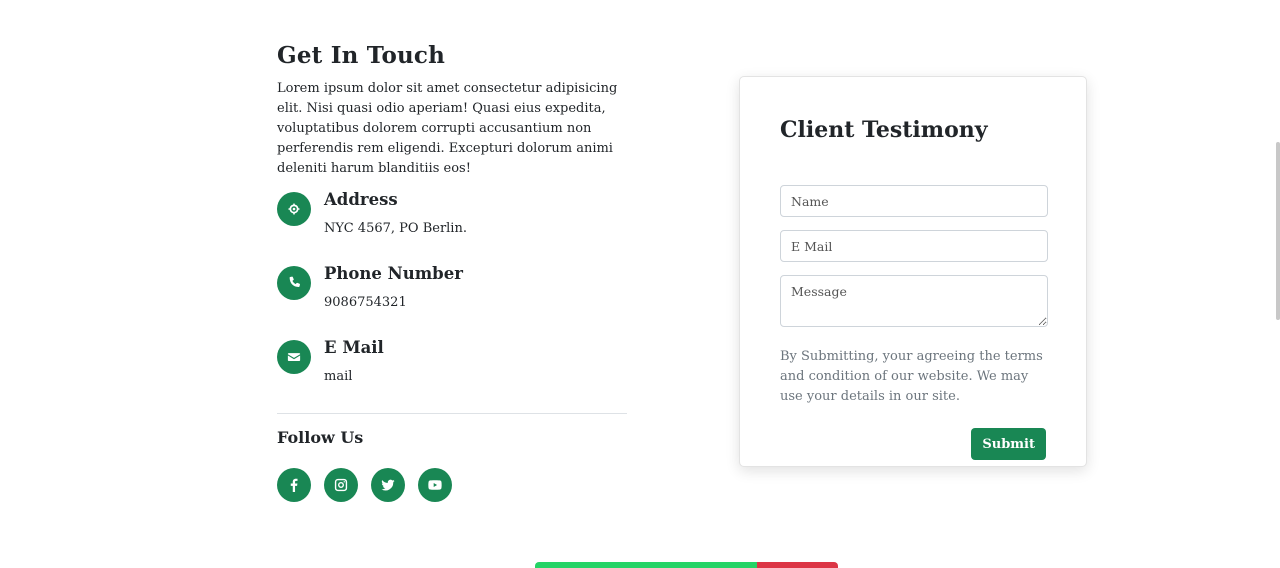 This screenshot has width=1280, height=568. I want to click on message-textarea, so click(914, 301).